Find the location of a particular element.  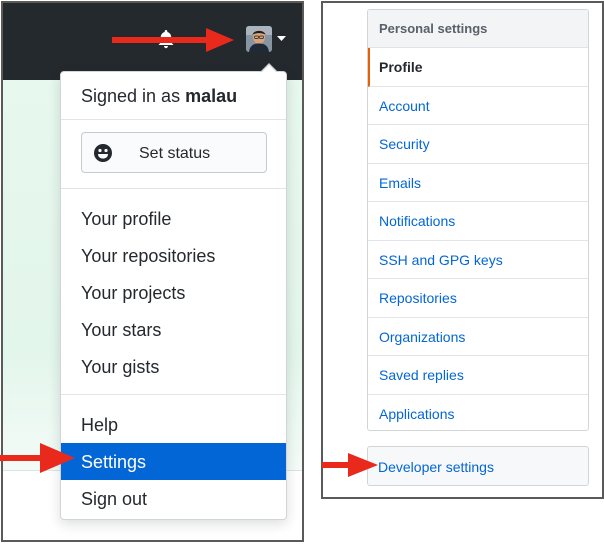

dropdown-caret-fill is located at coordinates (269, 68).